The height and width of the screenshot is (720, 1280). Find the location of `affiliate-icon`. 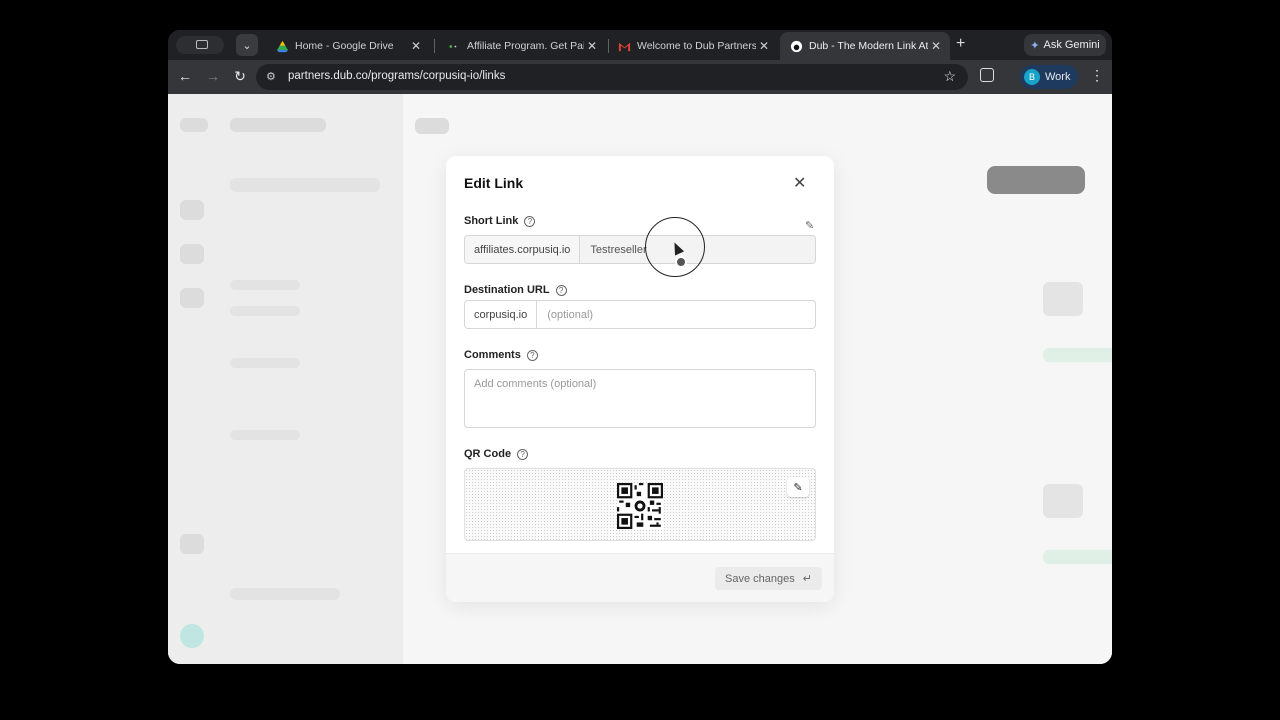

affiliate-icon is located at coordinates (453, 46).